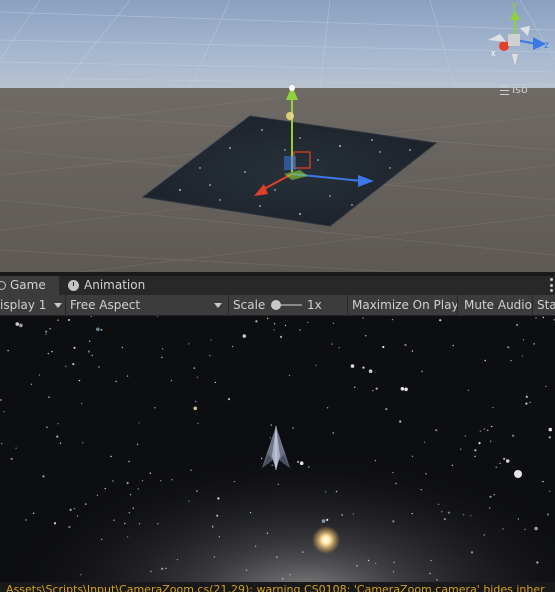  I want to click on tab-game-label: Game, so click(28, 285).